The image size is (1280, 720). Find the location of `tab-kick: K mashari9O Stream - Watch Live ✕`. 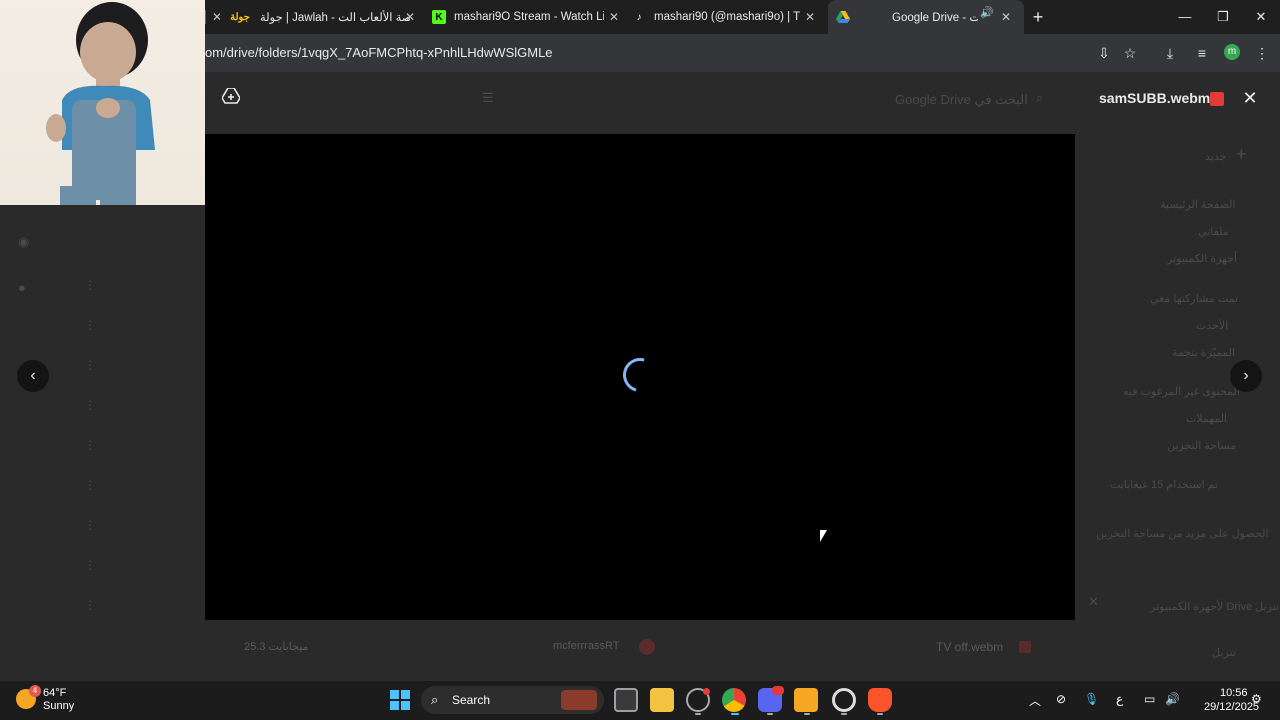

tab-kick: K mashari9O Stream - Watch Live ✕ is located at coordinates (530, 17).